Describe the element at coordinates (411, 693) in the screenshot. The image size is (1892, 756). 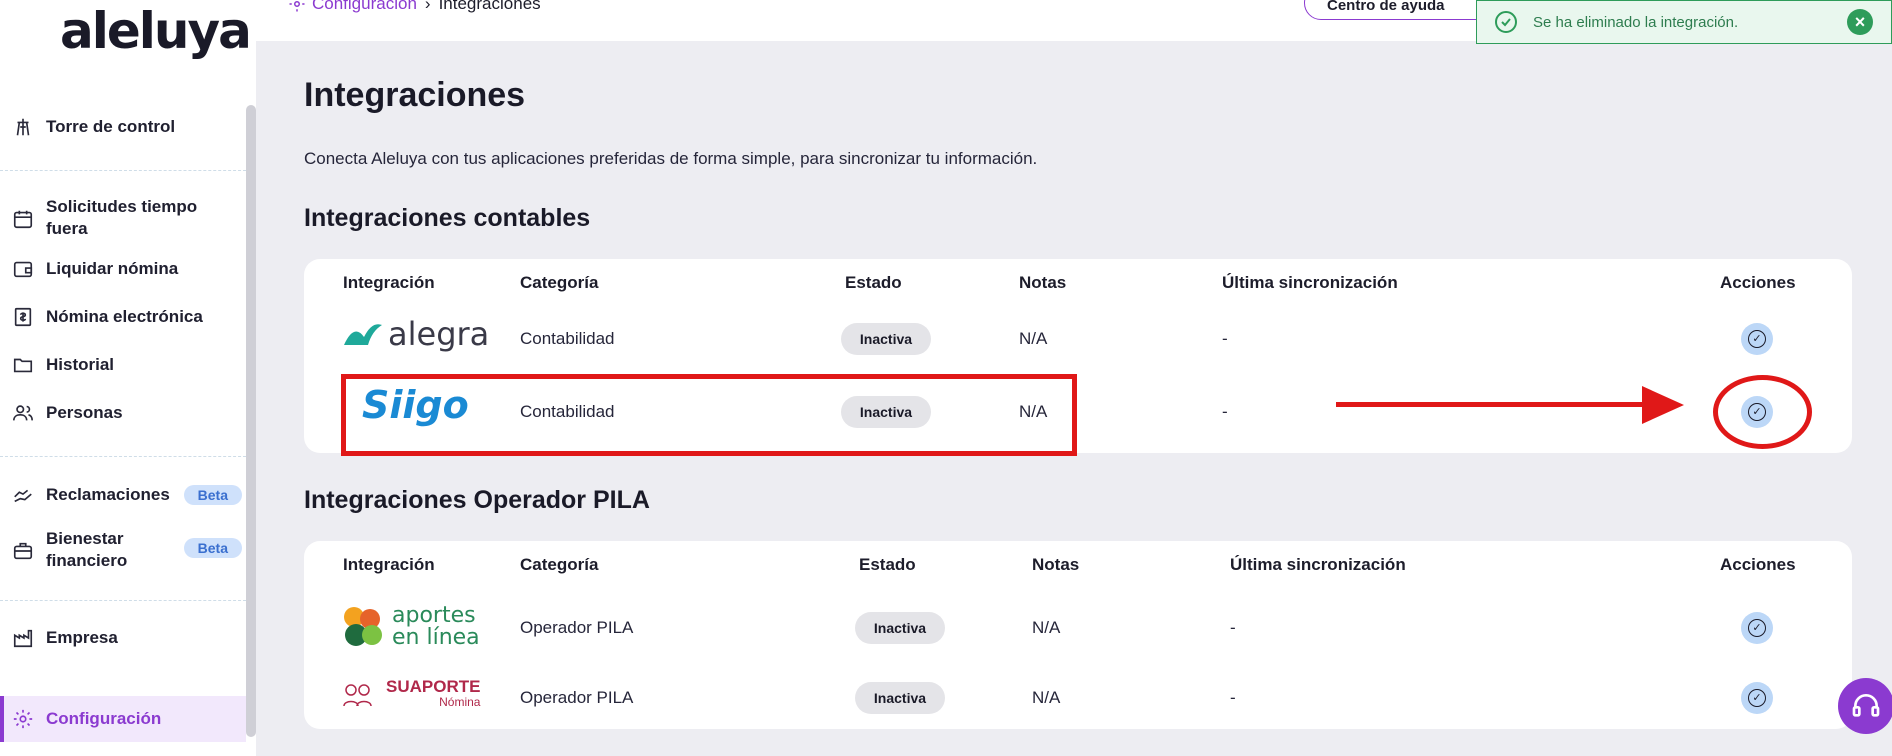
I see `suaporte-logo: SUAPORTE Nómina` at that location.